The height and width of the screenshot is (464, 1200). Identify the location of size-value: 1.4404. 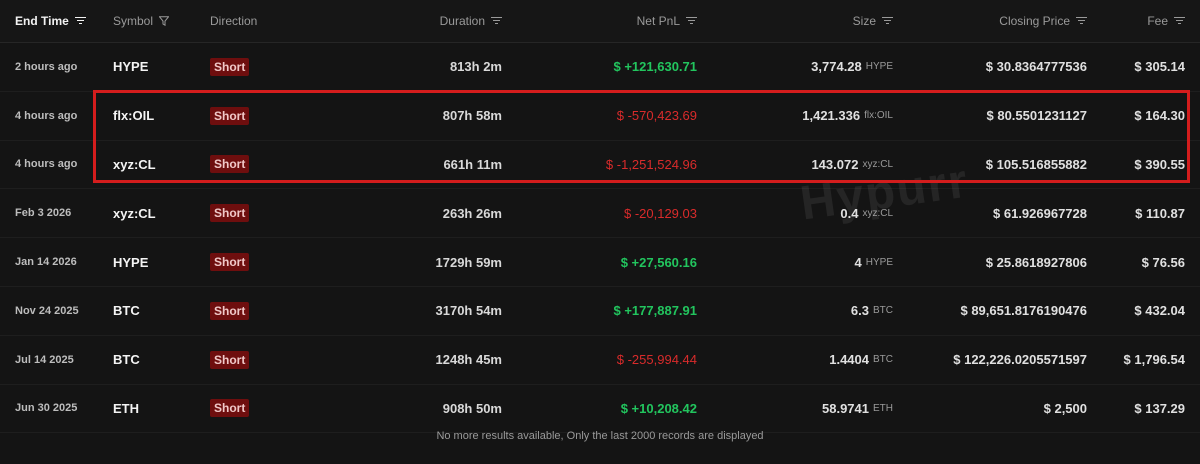
(849, 360).